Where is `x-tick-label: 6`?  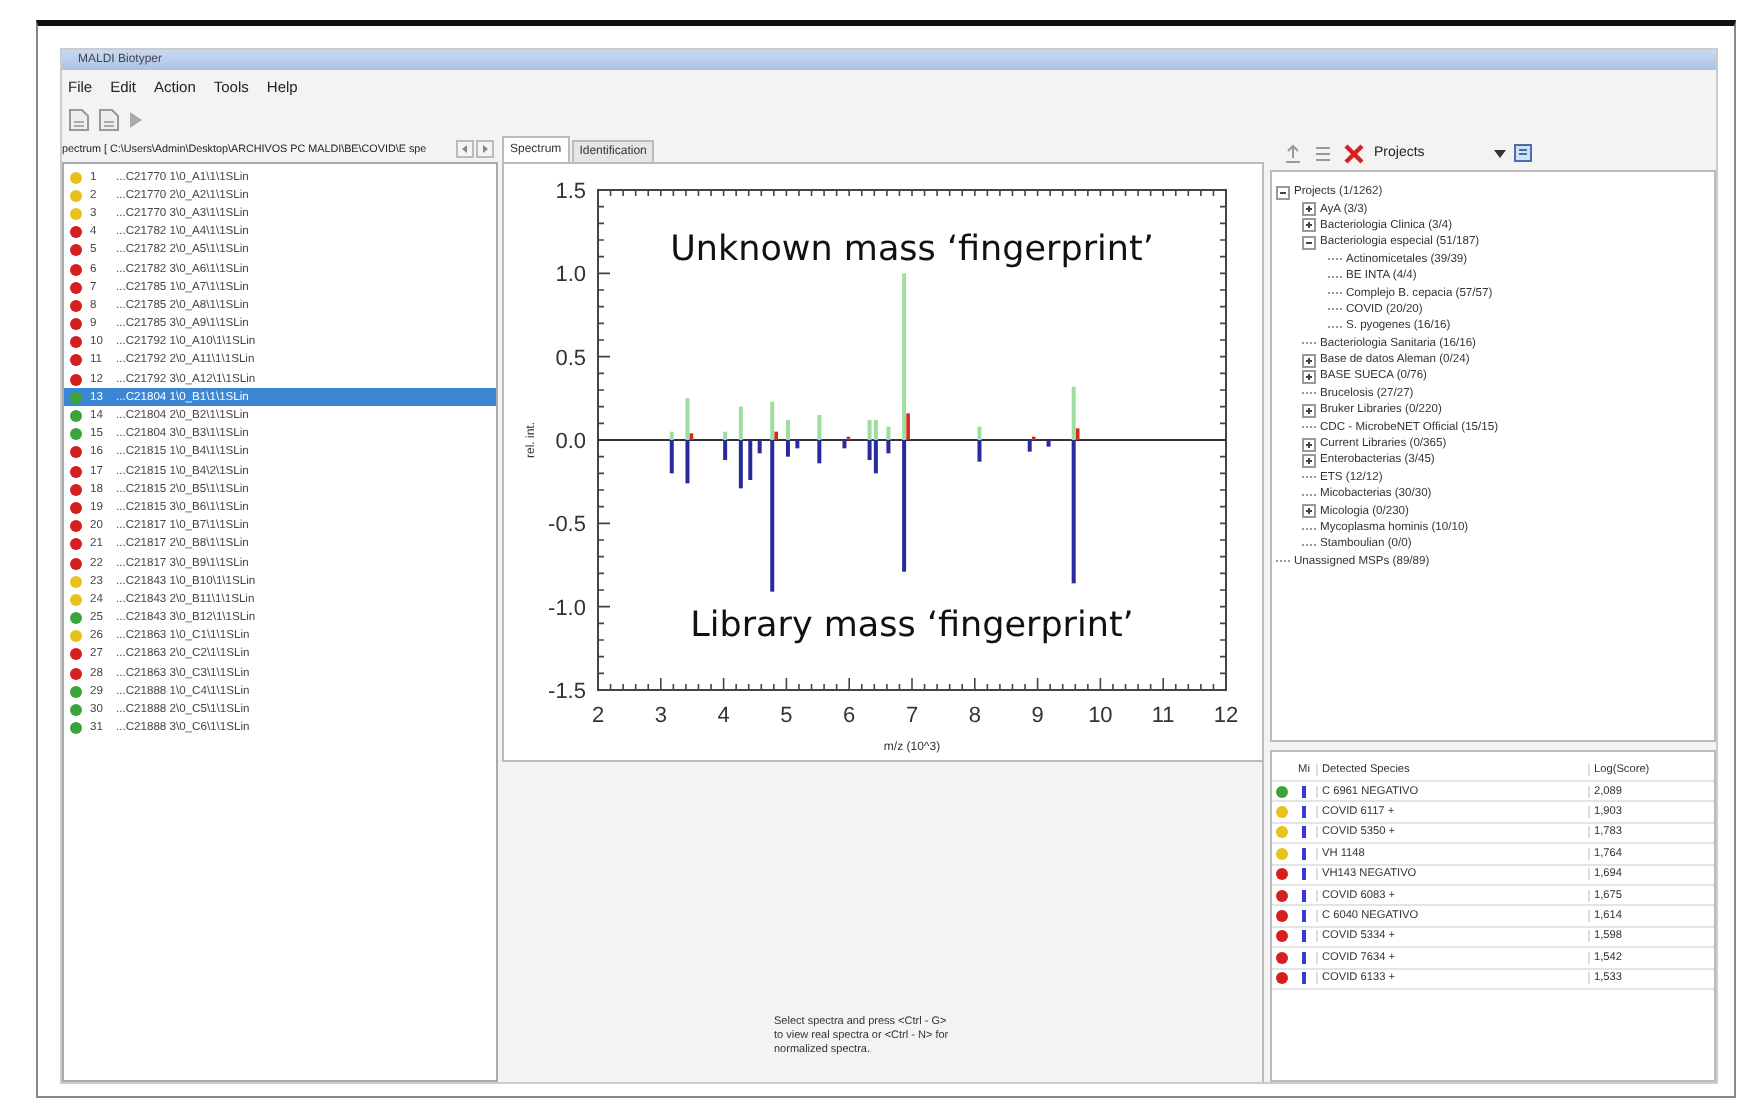 x-tick-label: 6 is located at coordinates (848, 716).